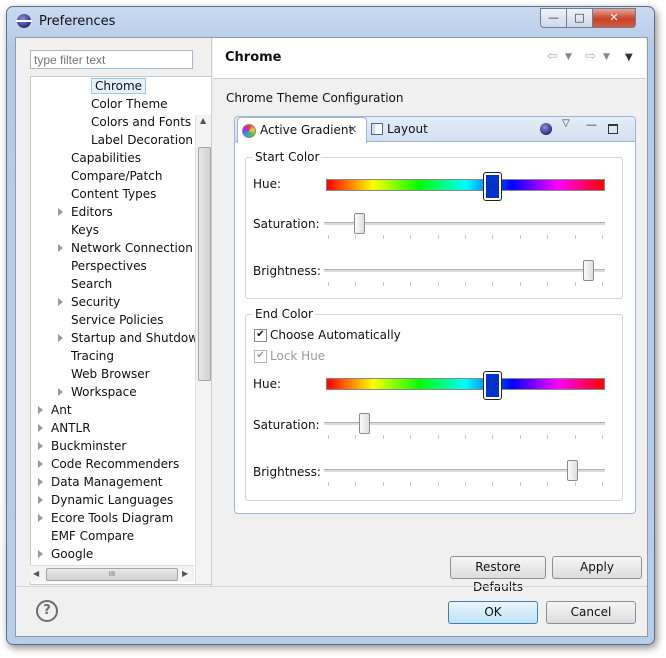 Image resolution: width=666 pixels, height=658 pixels. I want to click on button-bar-separator, so click(331, 586).